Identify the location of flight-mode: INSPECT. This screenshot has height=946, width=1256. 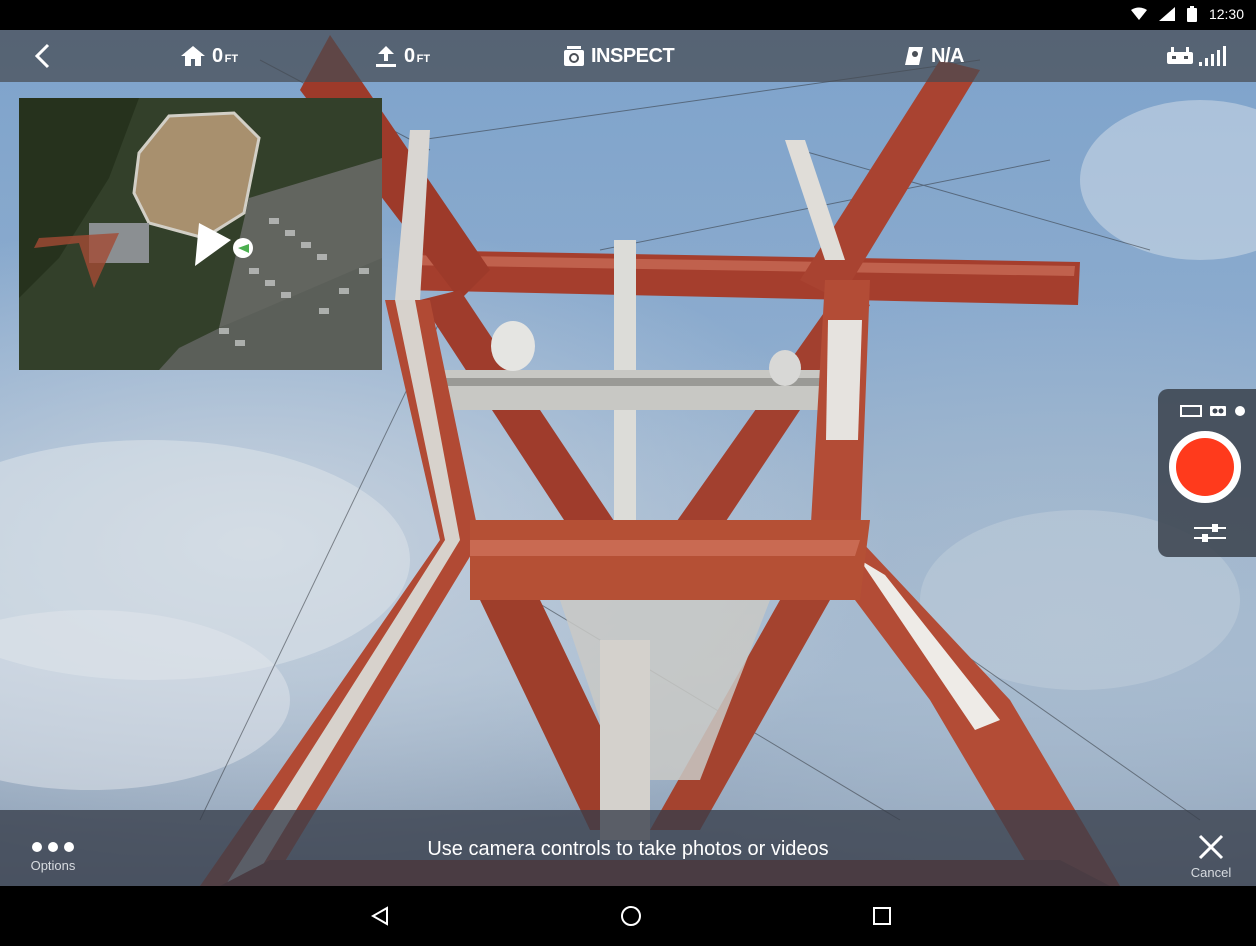
(619, 56).